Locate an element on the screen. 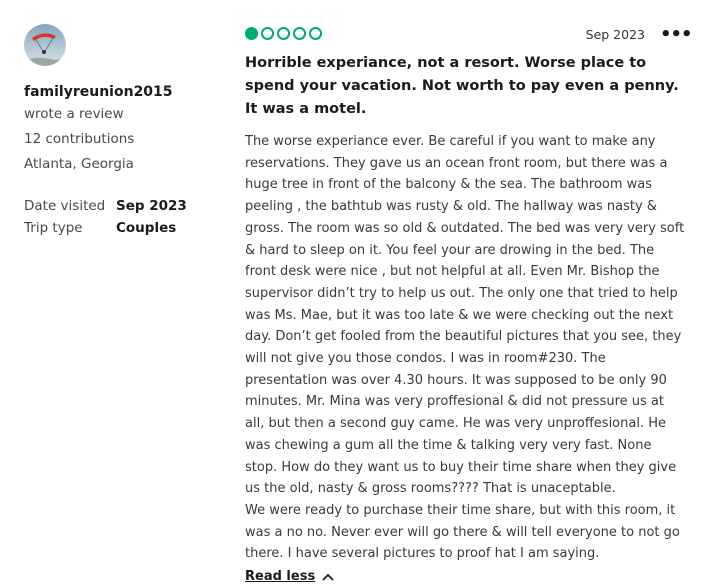  more-options-icon: ••• is located at coordinates (676, 35).